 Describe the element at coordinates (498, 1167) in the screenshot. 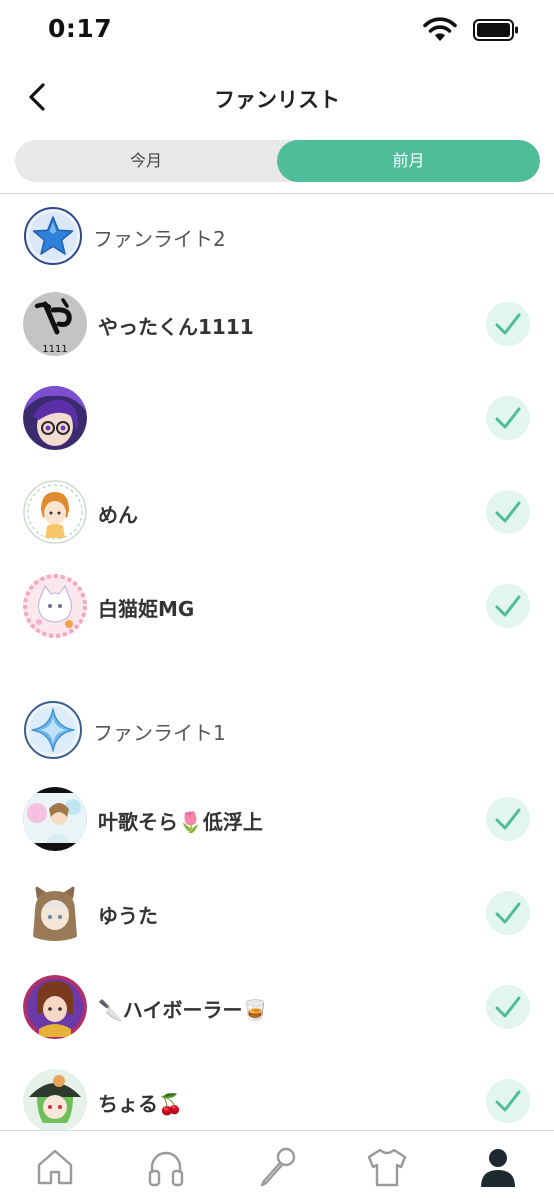

I see `profile-icon` at that location.